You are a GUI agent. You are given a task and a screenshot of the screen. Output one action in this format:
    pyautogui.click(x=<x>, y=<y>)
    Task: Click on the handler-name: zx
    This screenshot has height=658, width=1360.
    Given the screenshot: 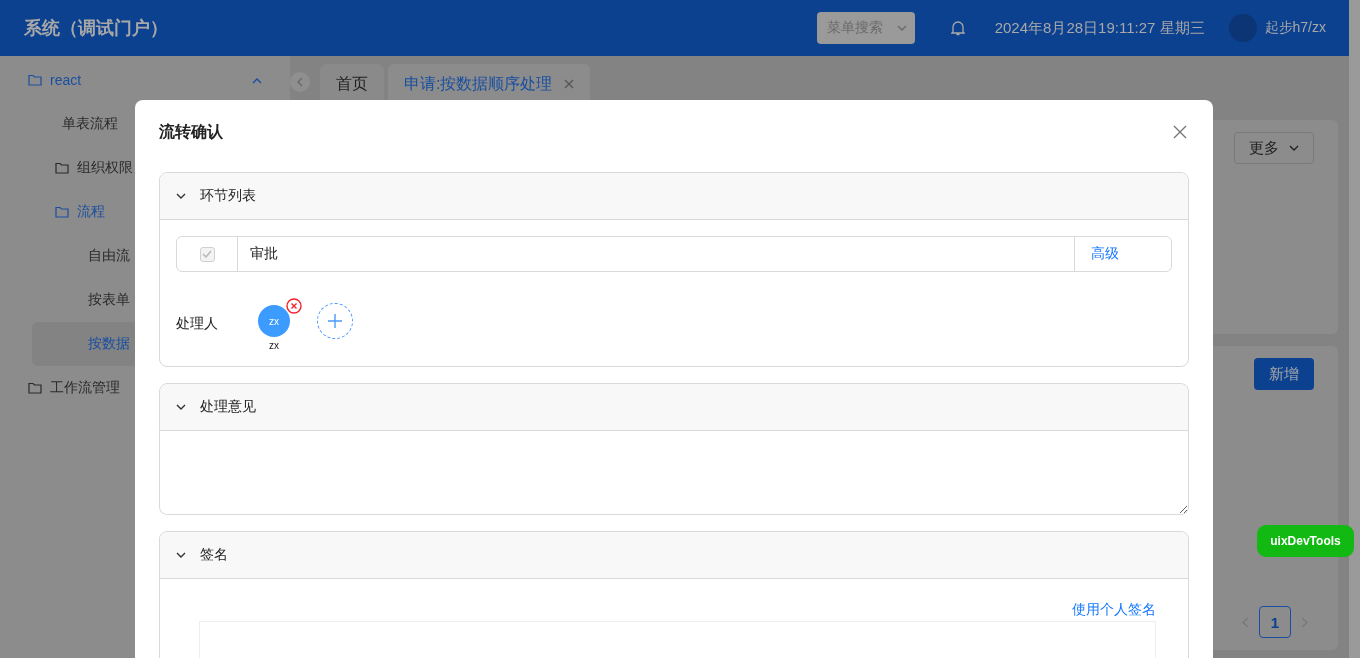 What is the action you would take?
    pyautogui.click(x=274, y=345)
    